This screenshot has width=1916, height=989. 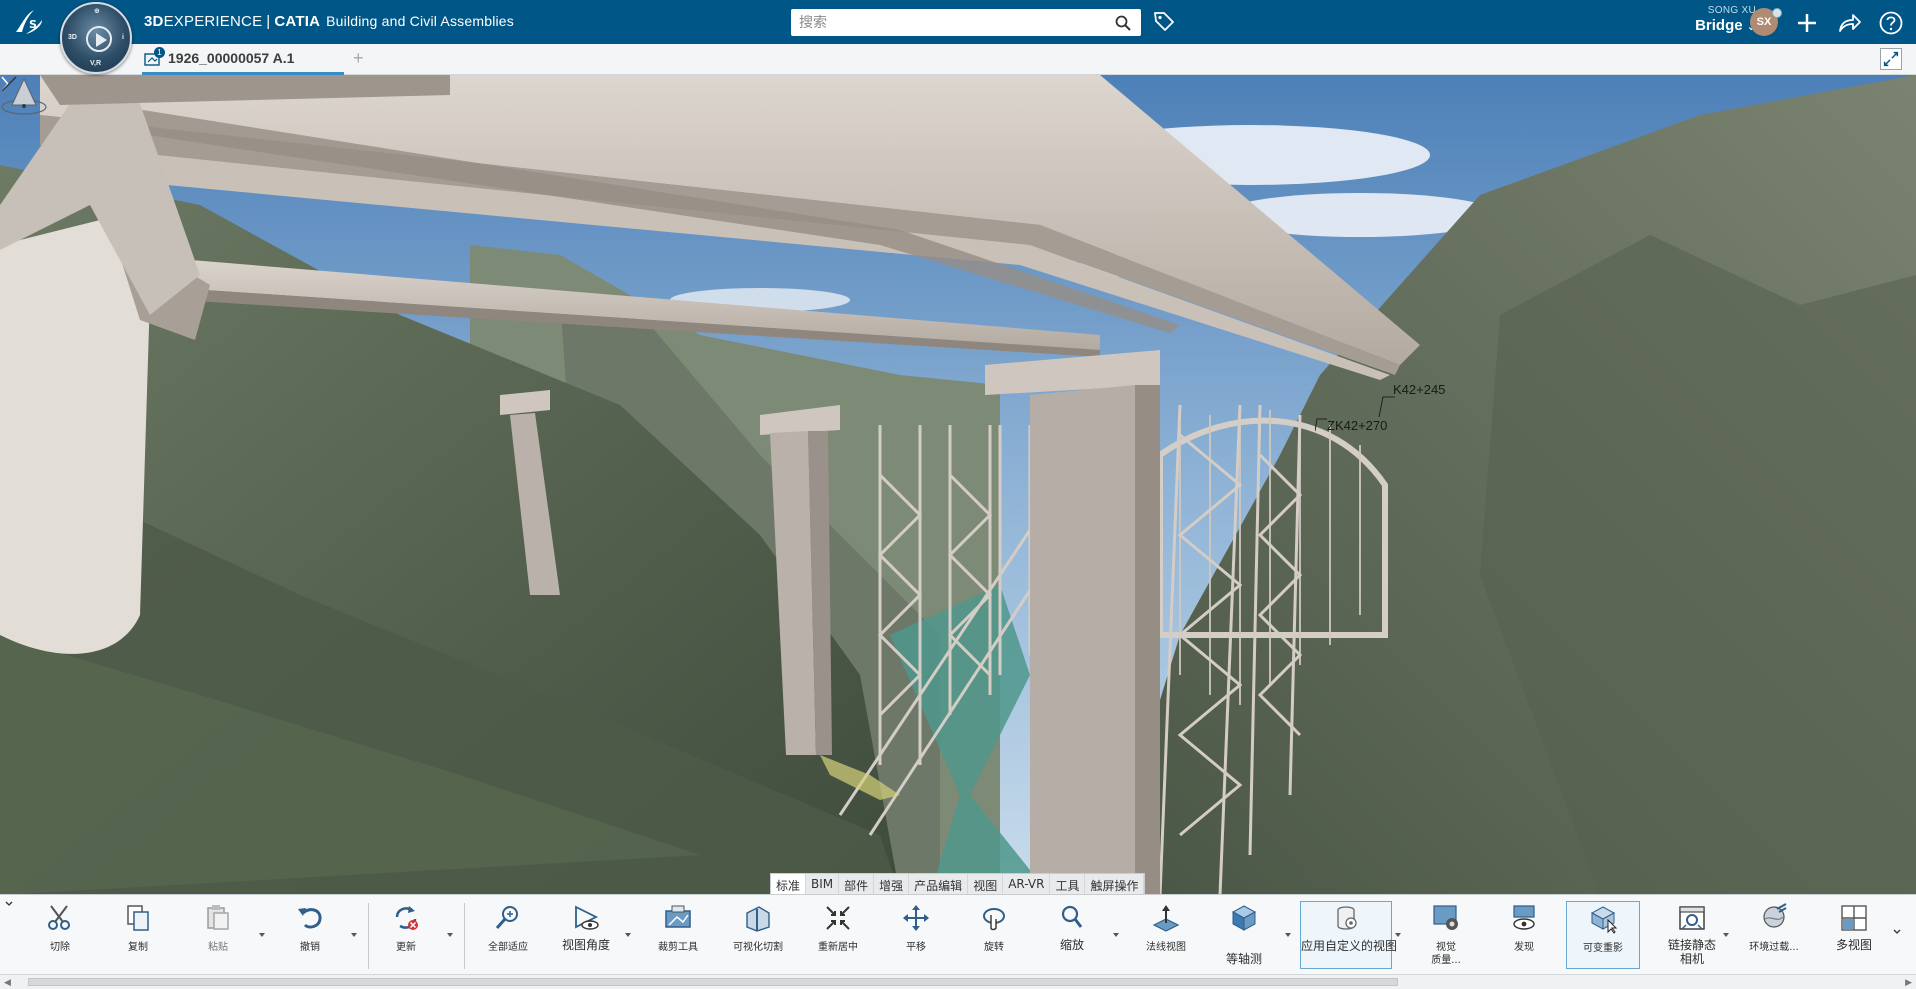 What do you see at coordinates (1243, 959) in the screenshot?
I see `isometric-label: 等轴测` at bounding box center [1243, 959].